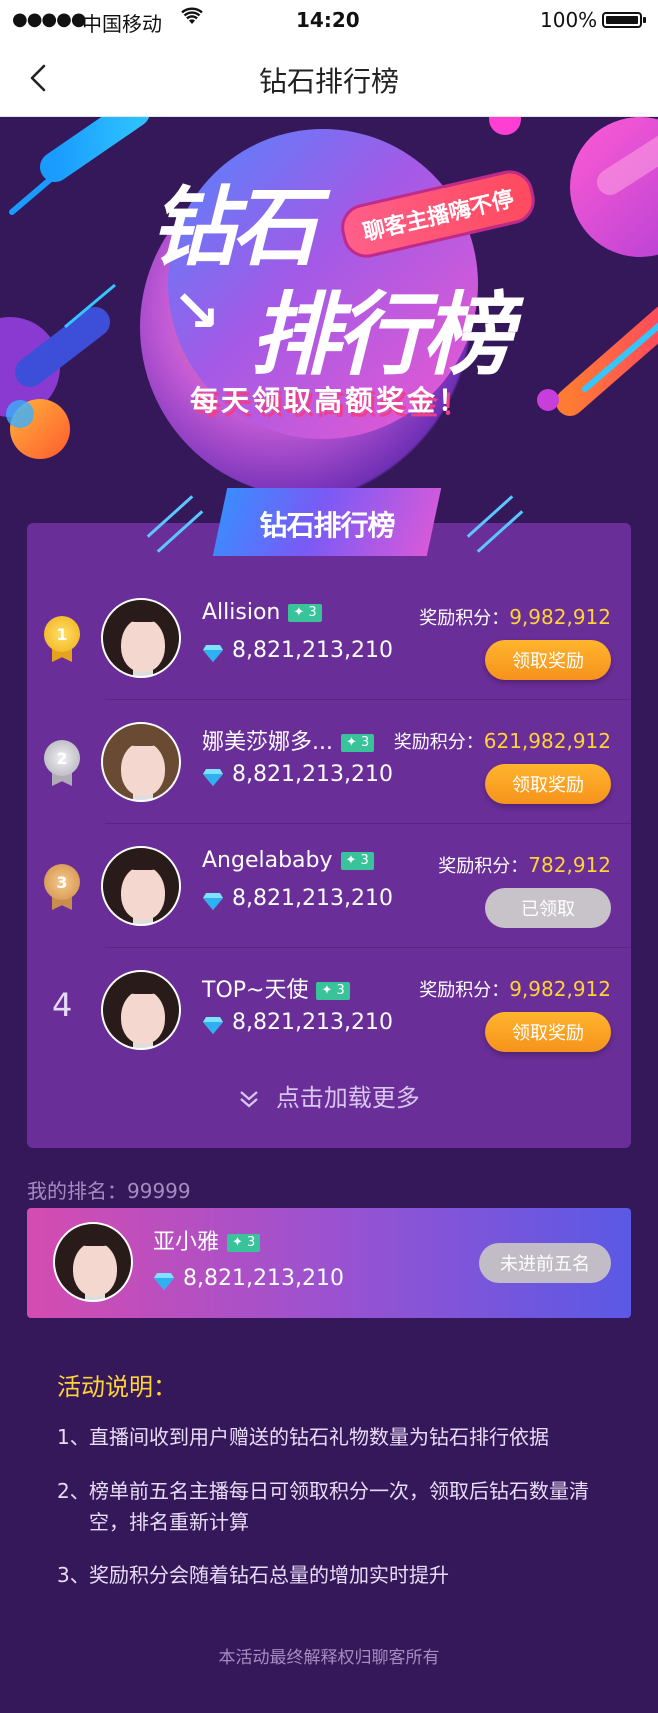 Image resolution: width=658 pixels, height=1713 pixels. I want to click on status-bar: ●●●●● 中国移动 14:20 100%, so click(329, 20).